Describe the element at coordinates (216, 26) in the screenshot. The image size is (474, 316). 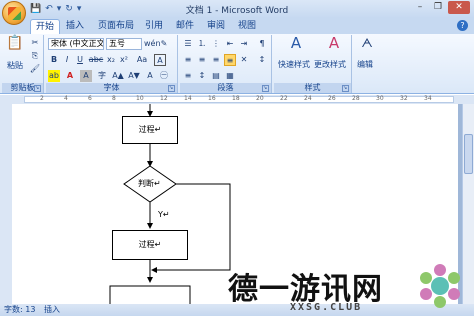
I see `tab-review: 审阅` at that location.